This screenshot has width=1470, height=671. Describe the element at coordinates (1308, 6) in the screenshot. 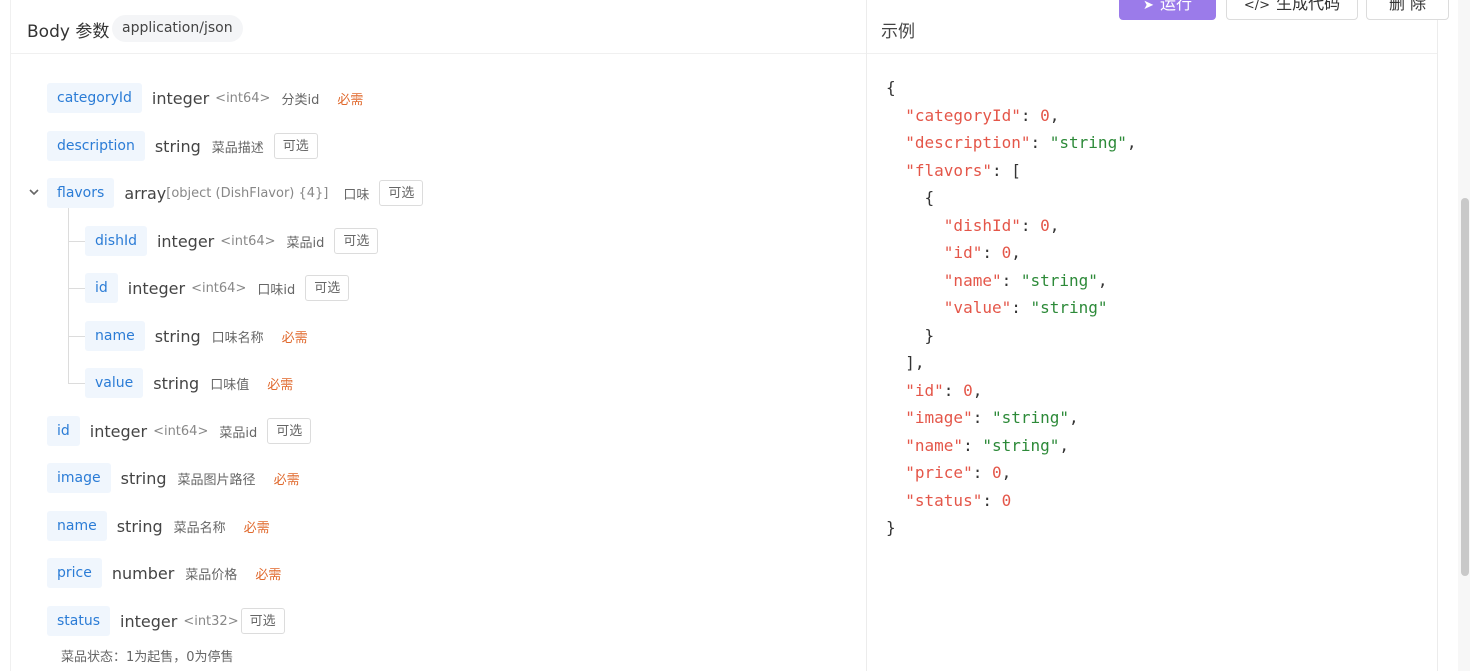

I see `generate-code-label: 生成代码` at that location.